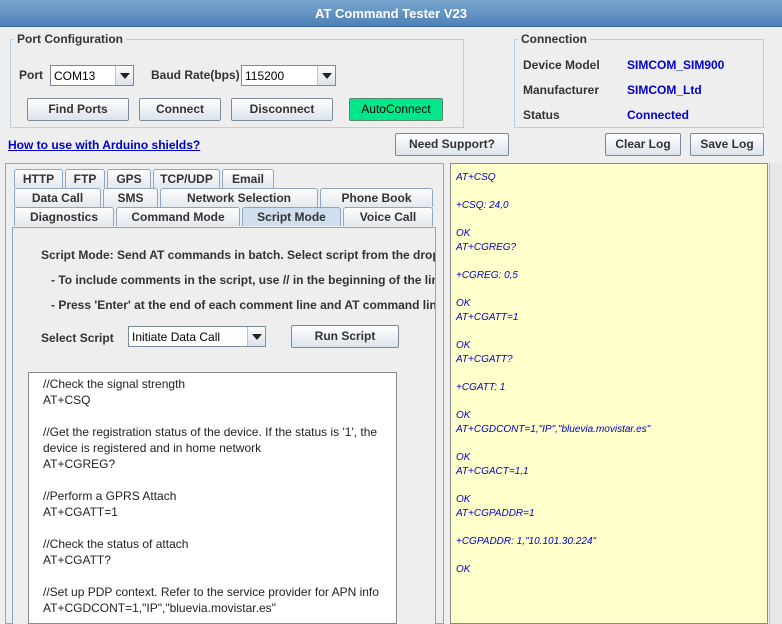 This screenshot has height=624, width=782. Describe the element at coordinates (64, 216) in the screenshot. I see `tab-diagnostics: Diagnostics` at that location.